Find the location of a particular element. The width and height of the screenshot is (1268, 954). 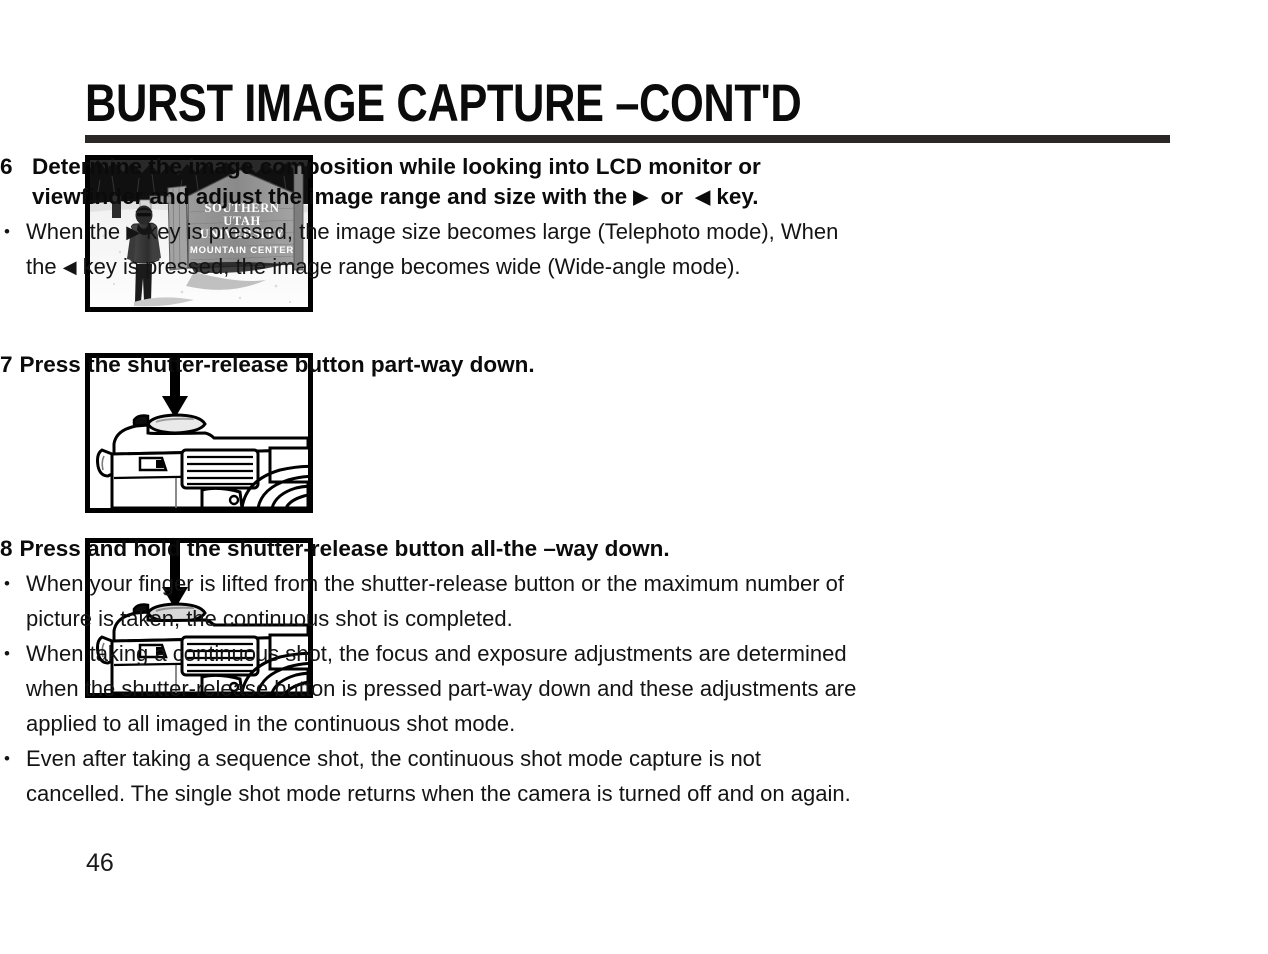

page-header: BURST IMAGE CAPTURE –CONT'D is located at coordinates (627, 109).